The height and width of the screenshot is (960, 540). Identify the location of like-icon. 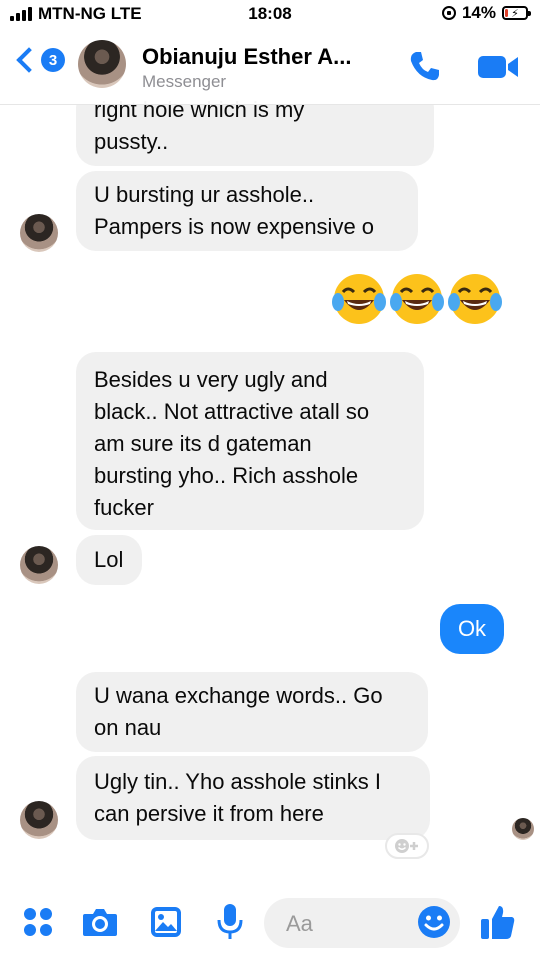
(498, 922).